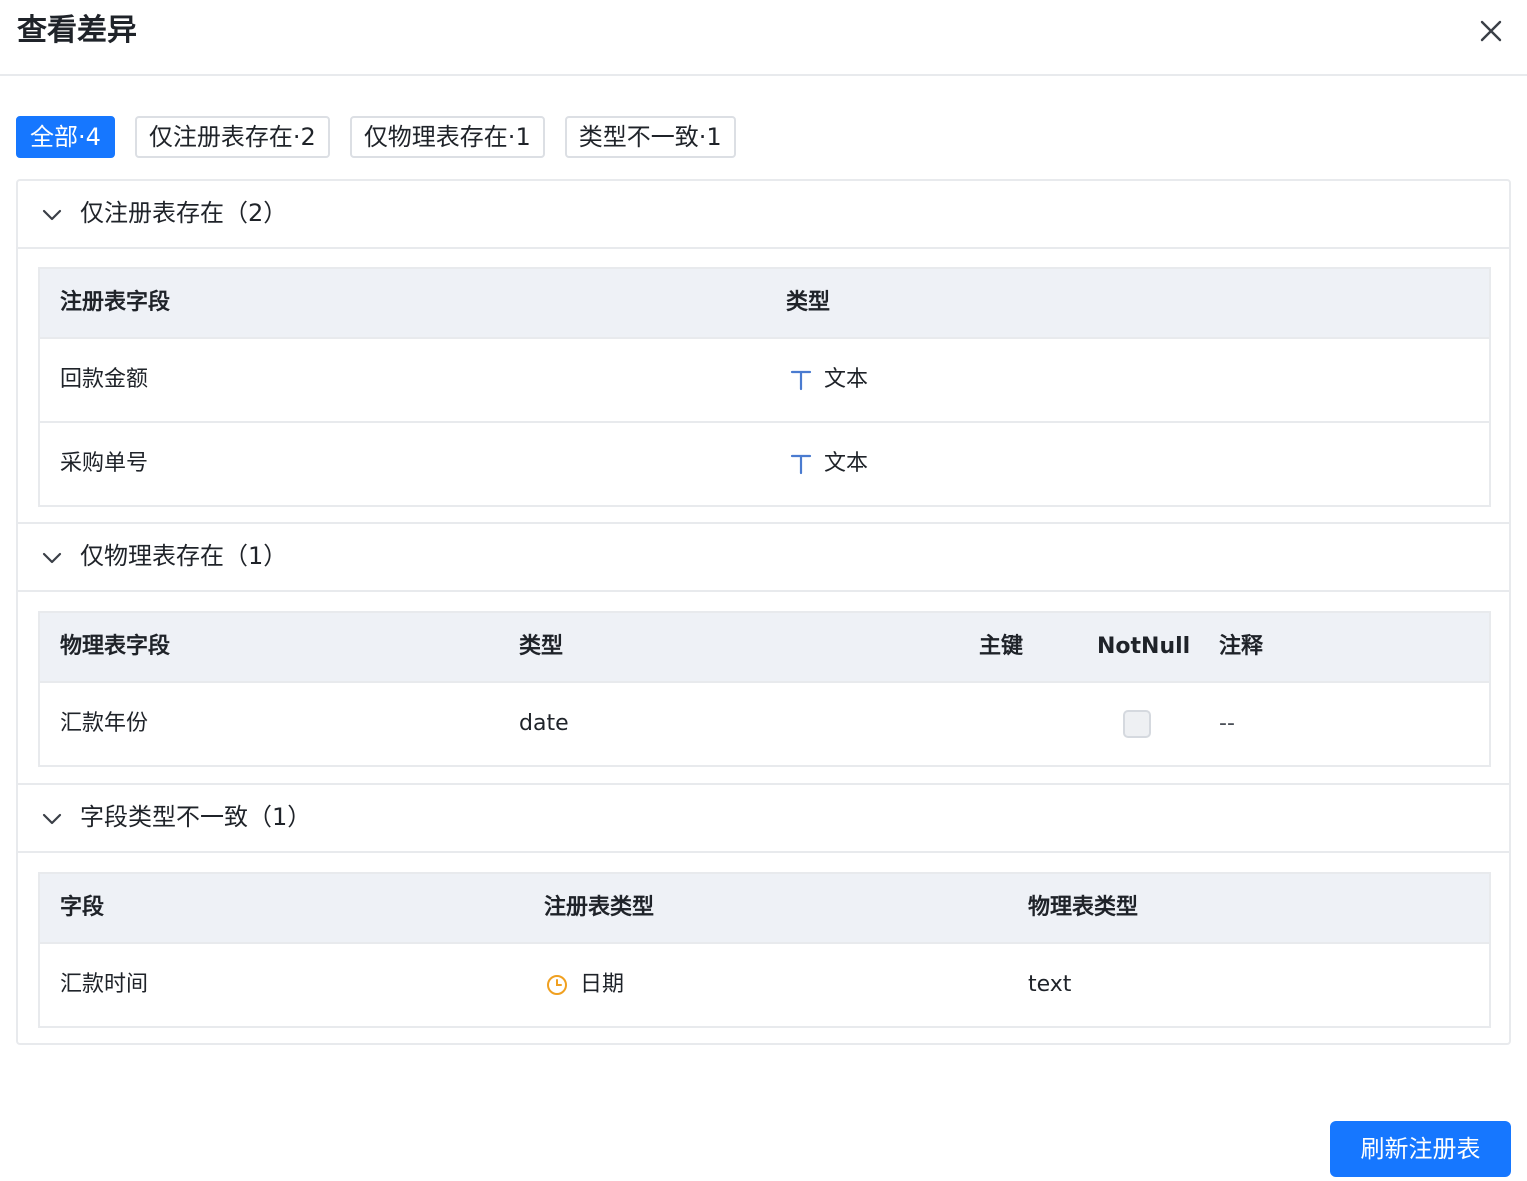  Describe the element at coordinates (104, 984) in the screenshot. I see `field-name: 汇款时间` at that location.